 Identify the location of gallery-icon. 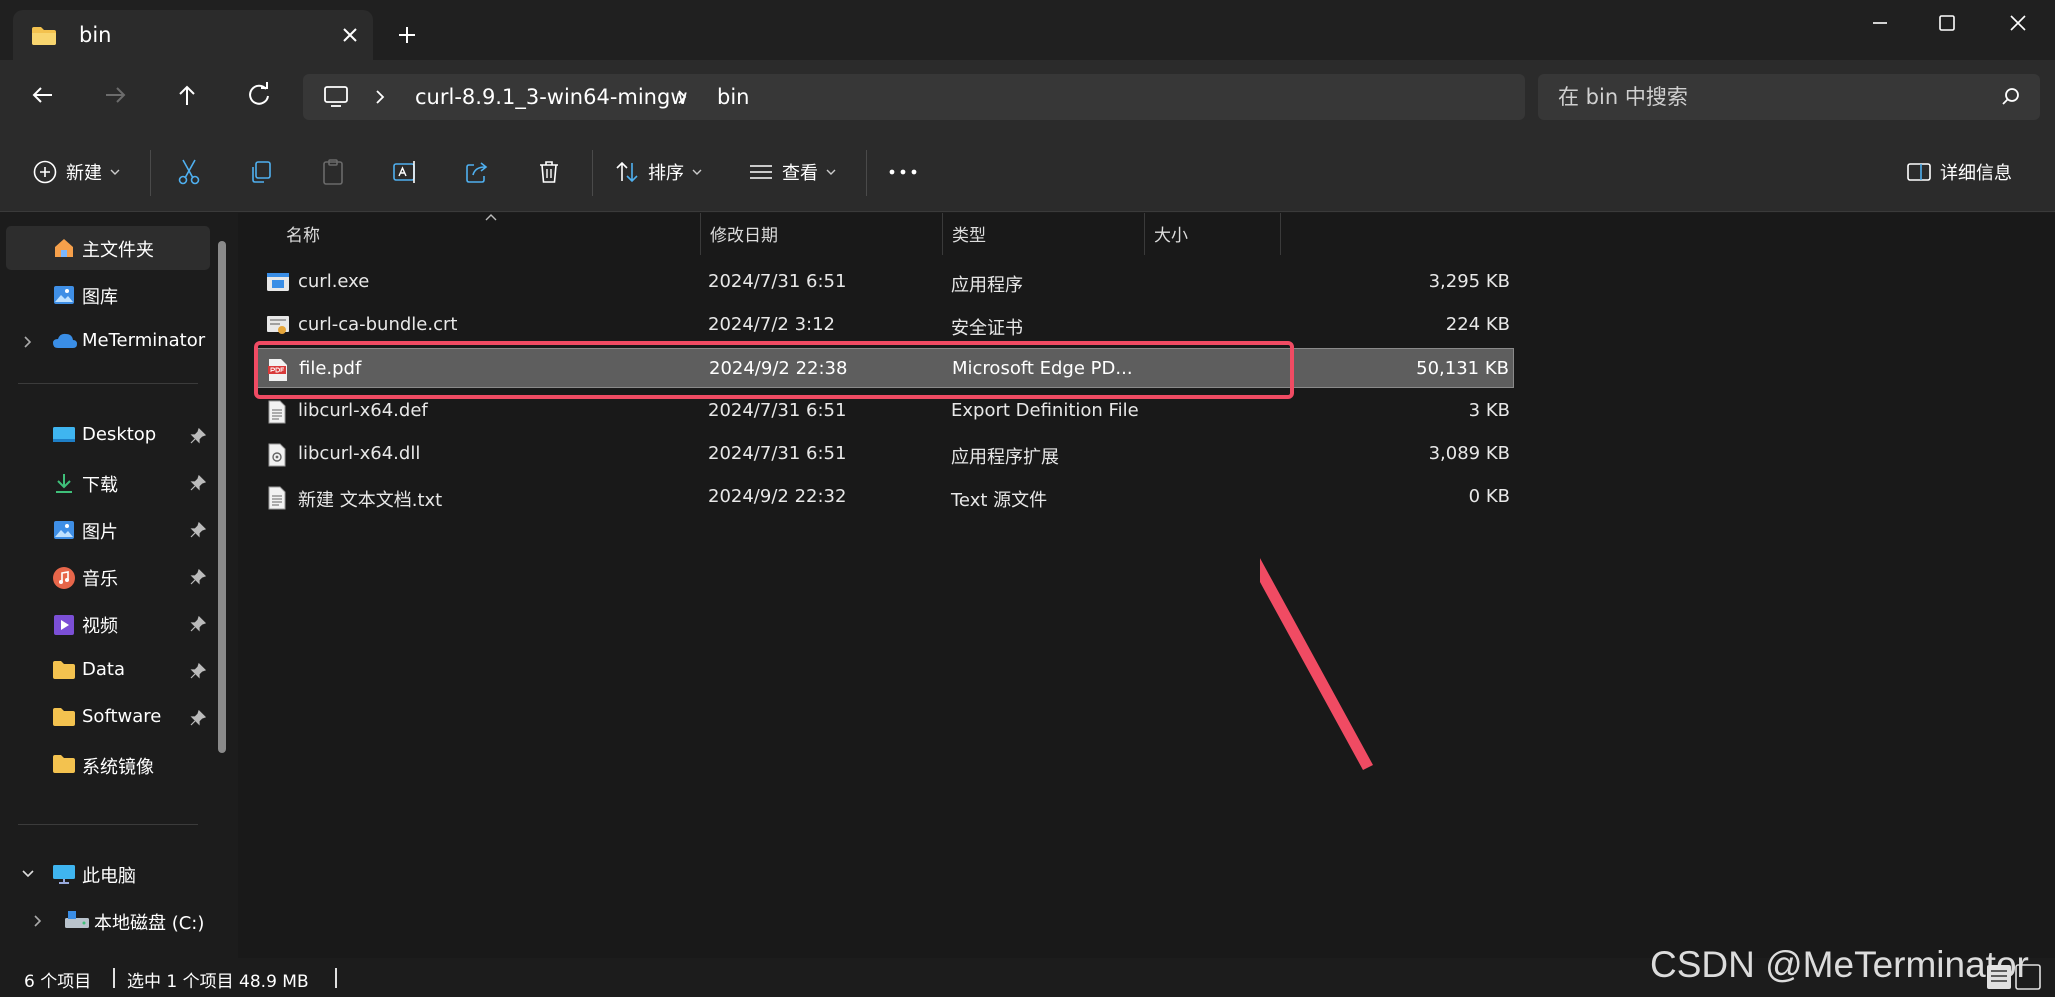
(64, 295).